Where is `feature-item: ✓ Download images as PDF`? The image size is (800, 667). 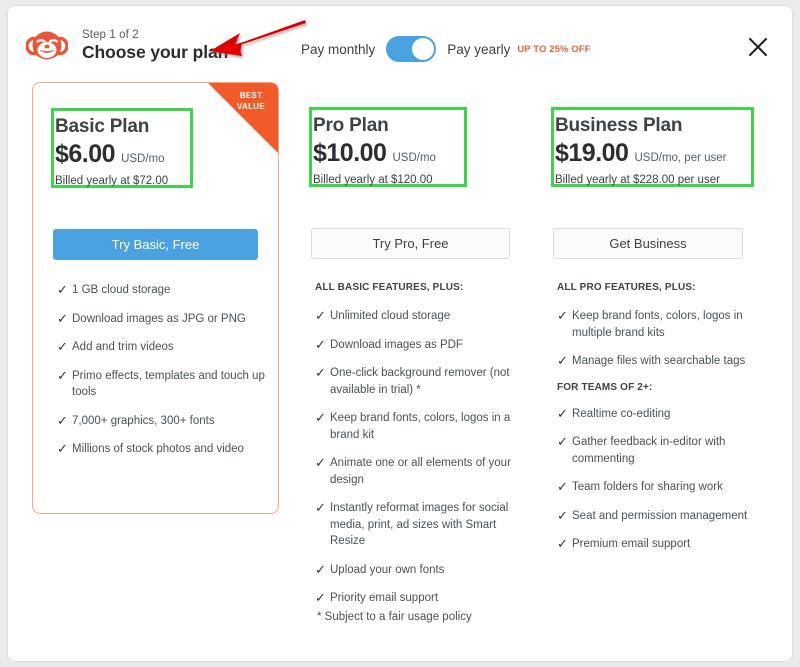 feature-item: ✓ Download images as PDF is located at coordinates (415, 345).